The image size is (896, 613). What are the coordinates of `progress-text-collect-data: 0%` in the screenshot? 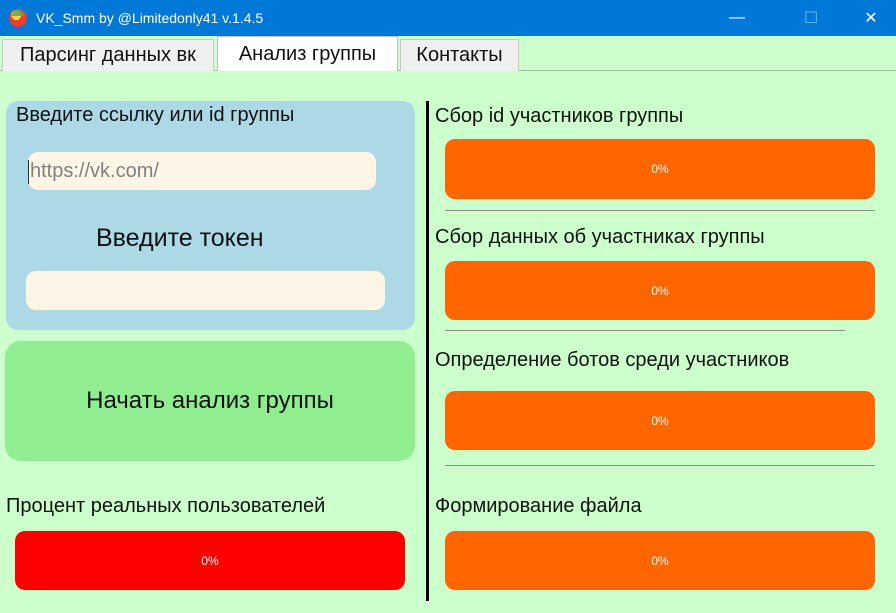 It's located at (660, 290).